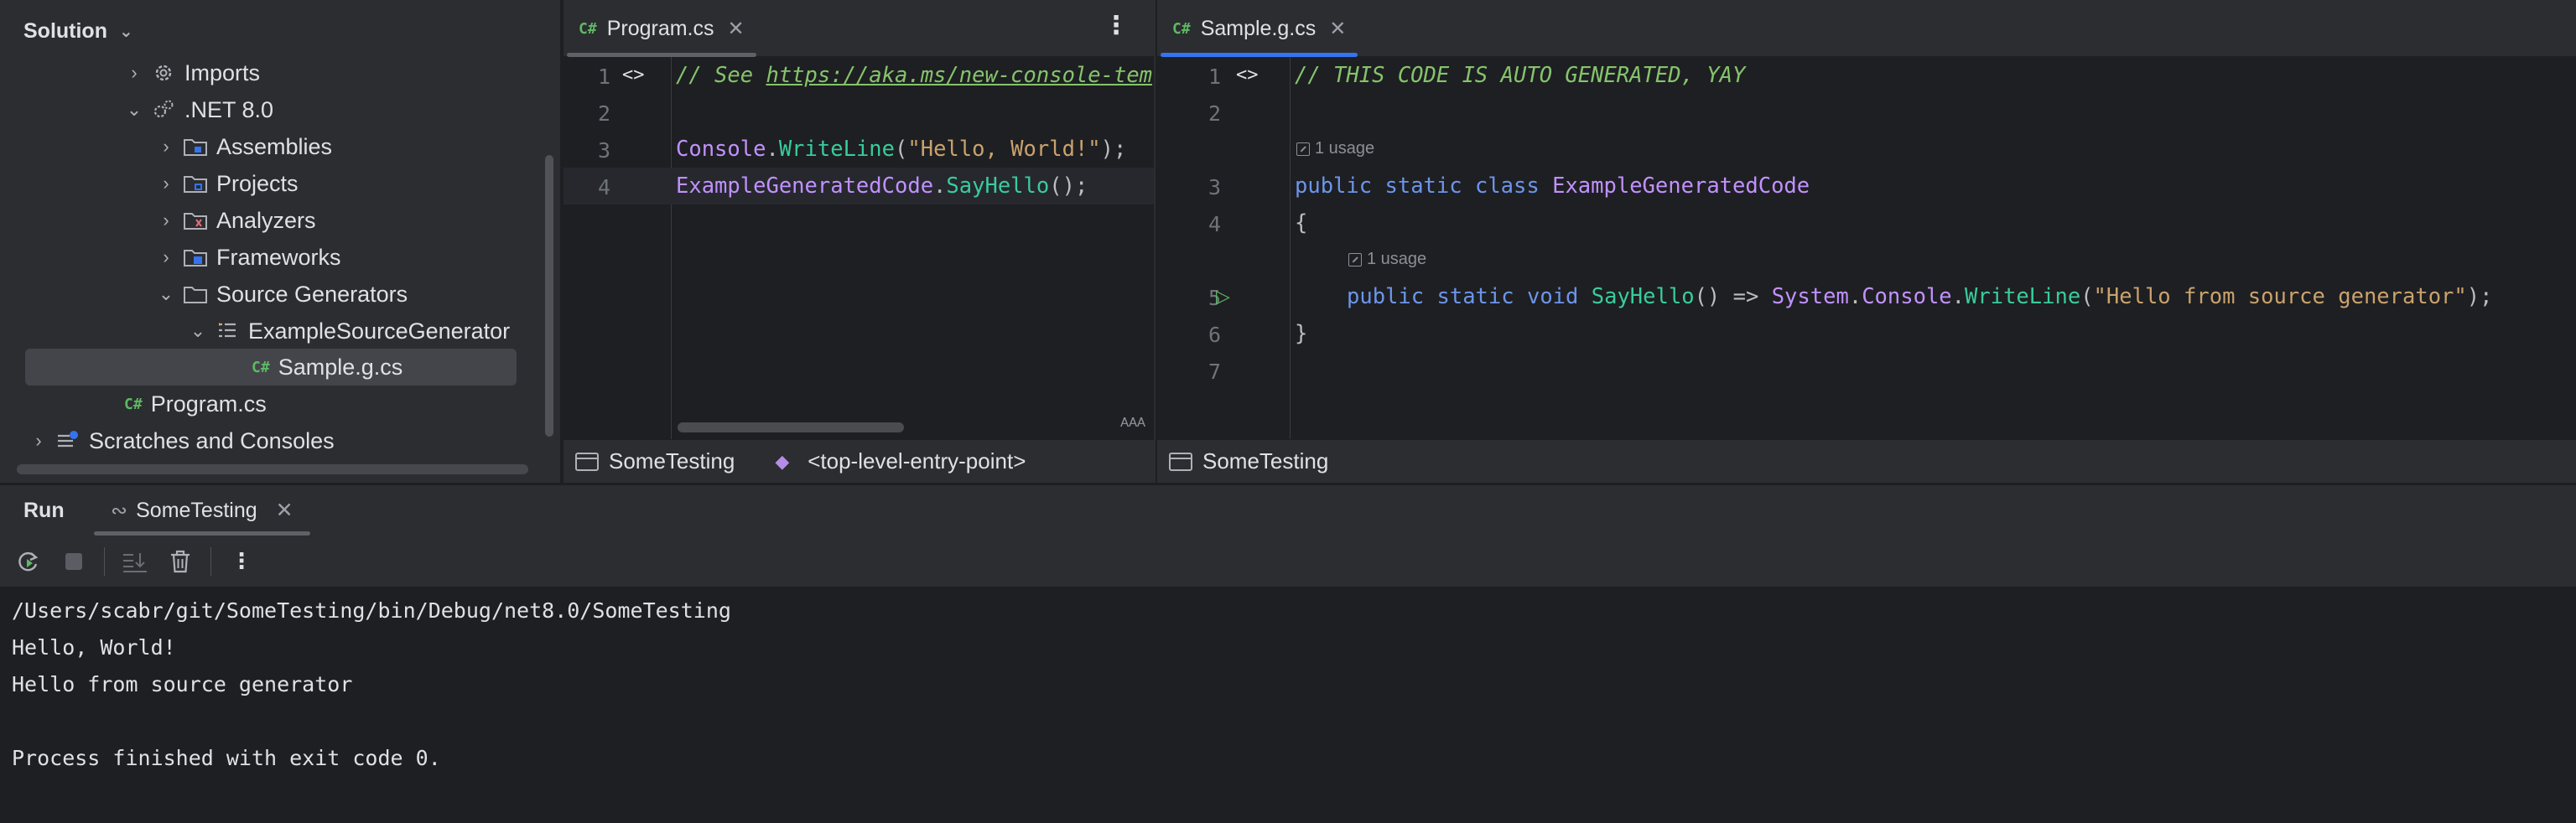 Image resolution: width=2576 pixels, height=823 pixels. Describe the element at coordinates (603, 77) in the screenshot. I see `line-number: 1` at that location.